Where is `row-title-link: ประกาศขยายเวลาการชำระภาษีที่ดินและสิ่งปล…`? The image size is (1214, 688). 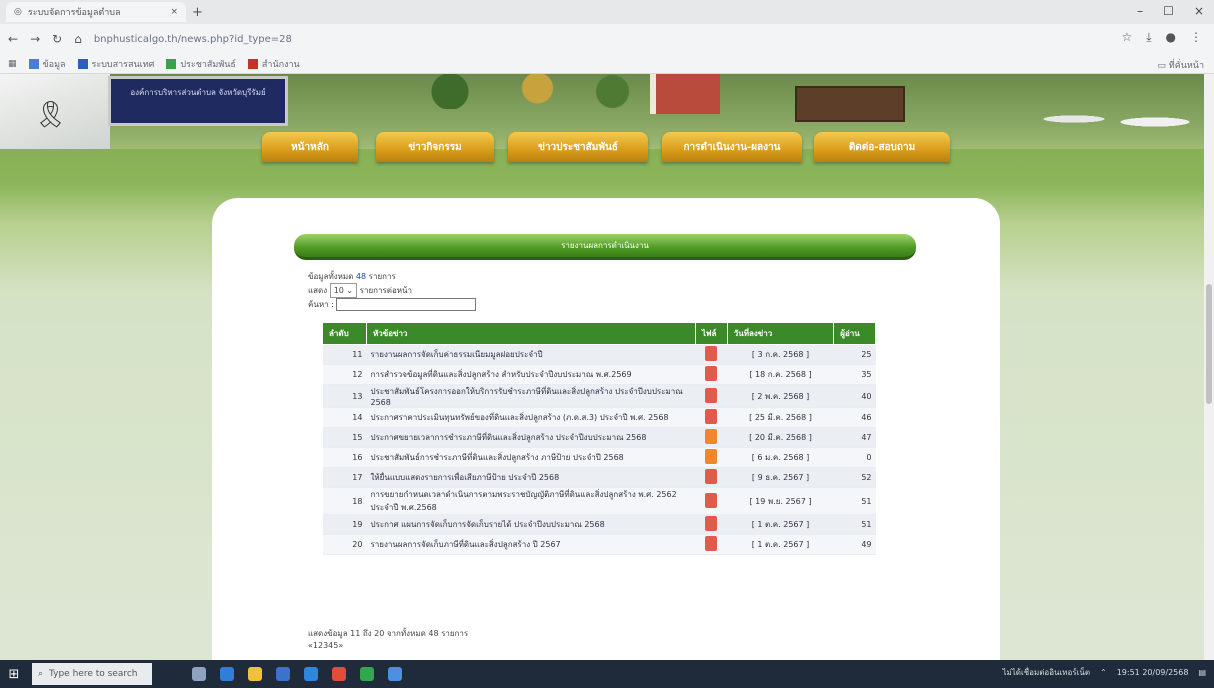
row-title-link: ประกาศขยายเวลาการชำระภาษีที่ดินและสิ่งปล… is located at coordinates (531, 437).